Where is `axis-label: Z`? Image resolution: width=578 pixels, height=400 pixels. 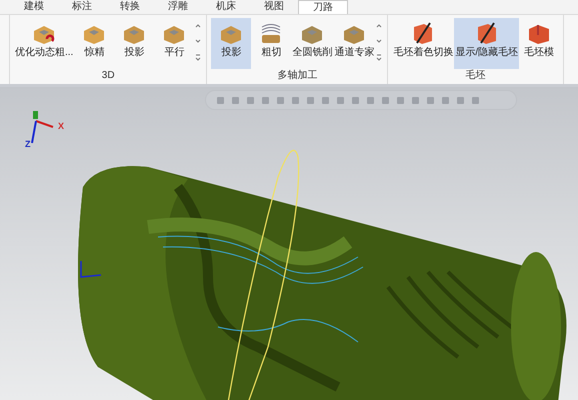
axis-label: Z is located at coordinates (27, 144).